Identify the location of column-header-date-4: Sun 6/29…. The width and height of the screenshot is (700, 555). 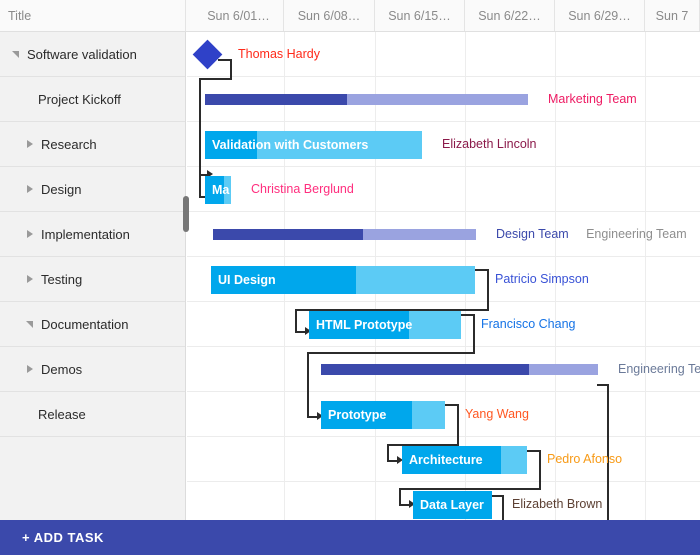
(600, 15).